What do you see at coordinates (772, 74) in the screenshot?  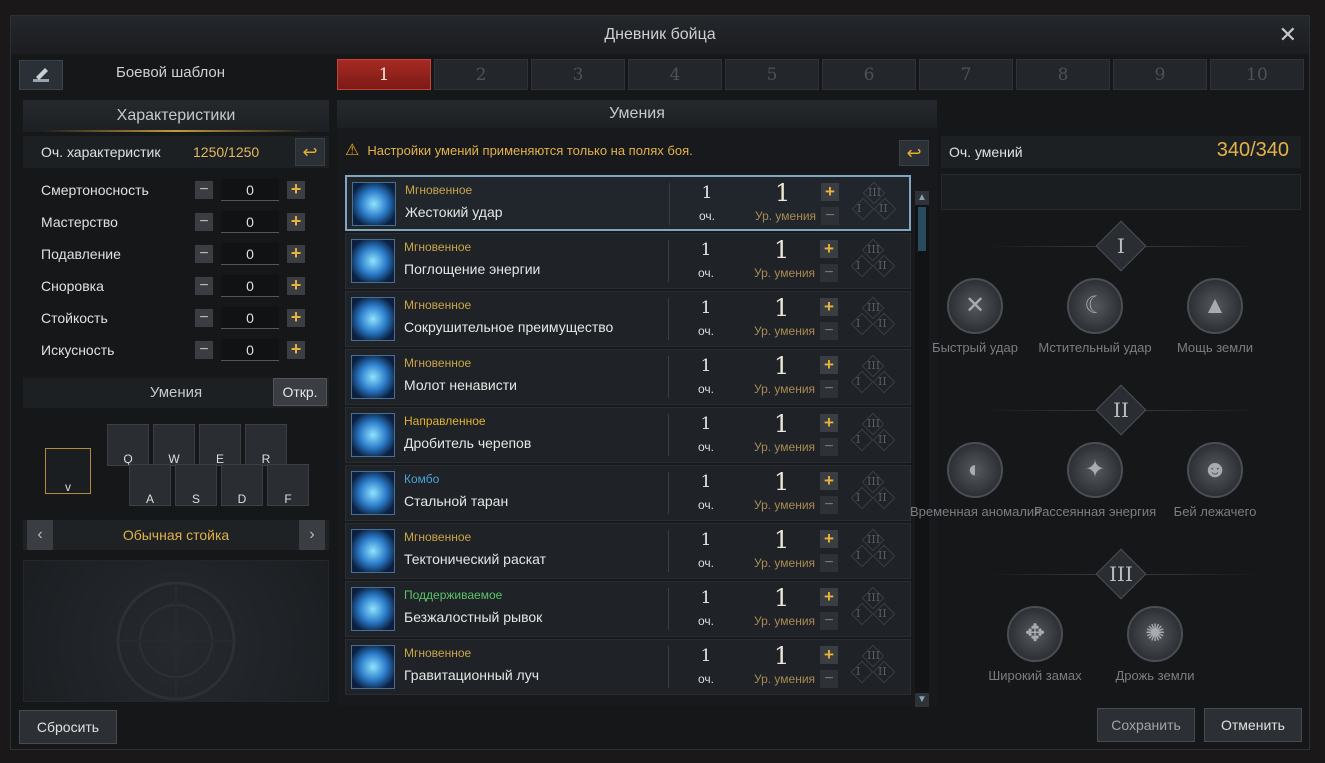 I see `template-tab-5: 5` at bounding box center [772, 74].